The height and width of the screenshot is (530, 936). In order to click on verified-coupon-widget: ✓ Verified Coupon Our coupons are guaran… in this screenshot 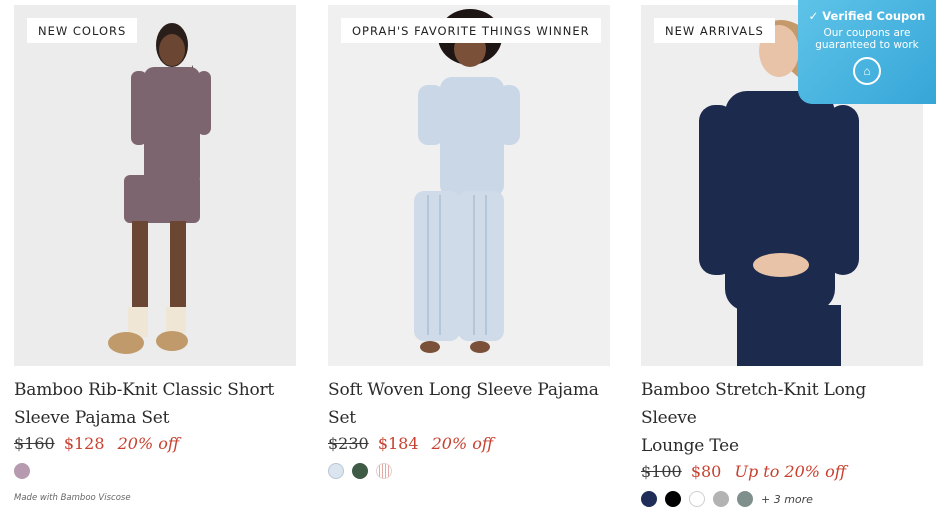, I will do `click(867, 52)`.